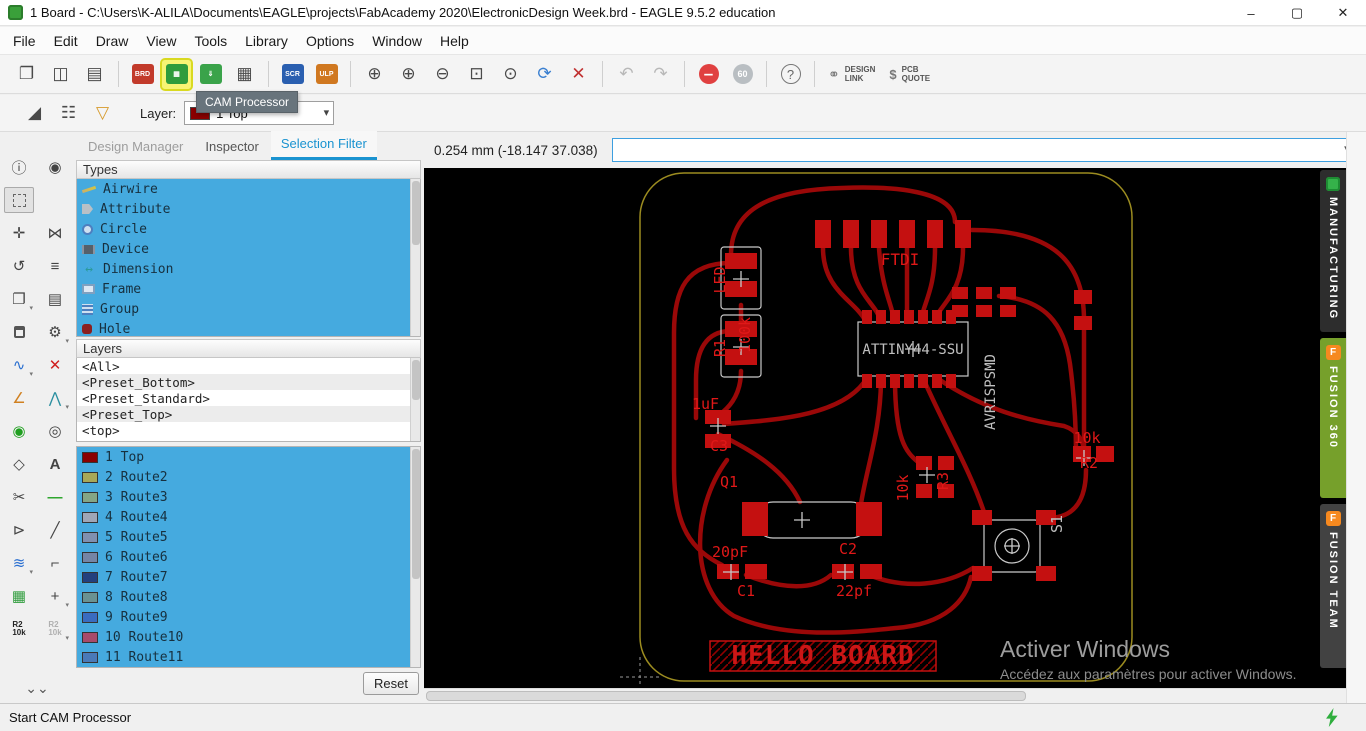 The image size is (1366, 731). I want to click on layer-row: 1 Top, so click(248, 457).